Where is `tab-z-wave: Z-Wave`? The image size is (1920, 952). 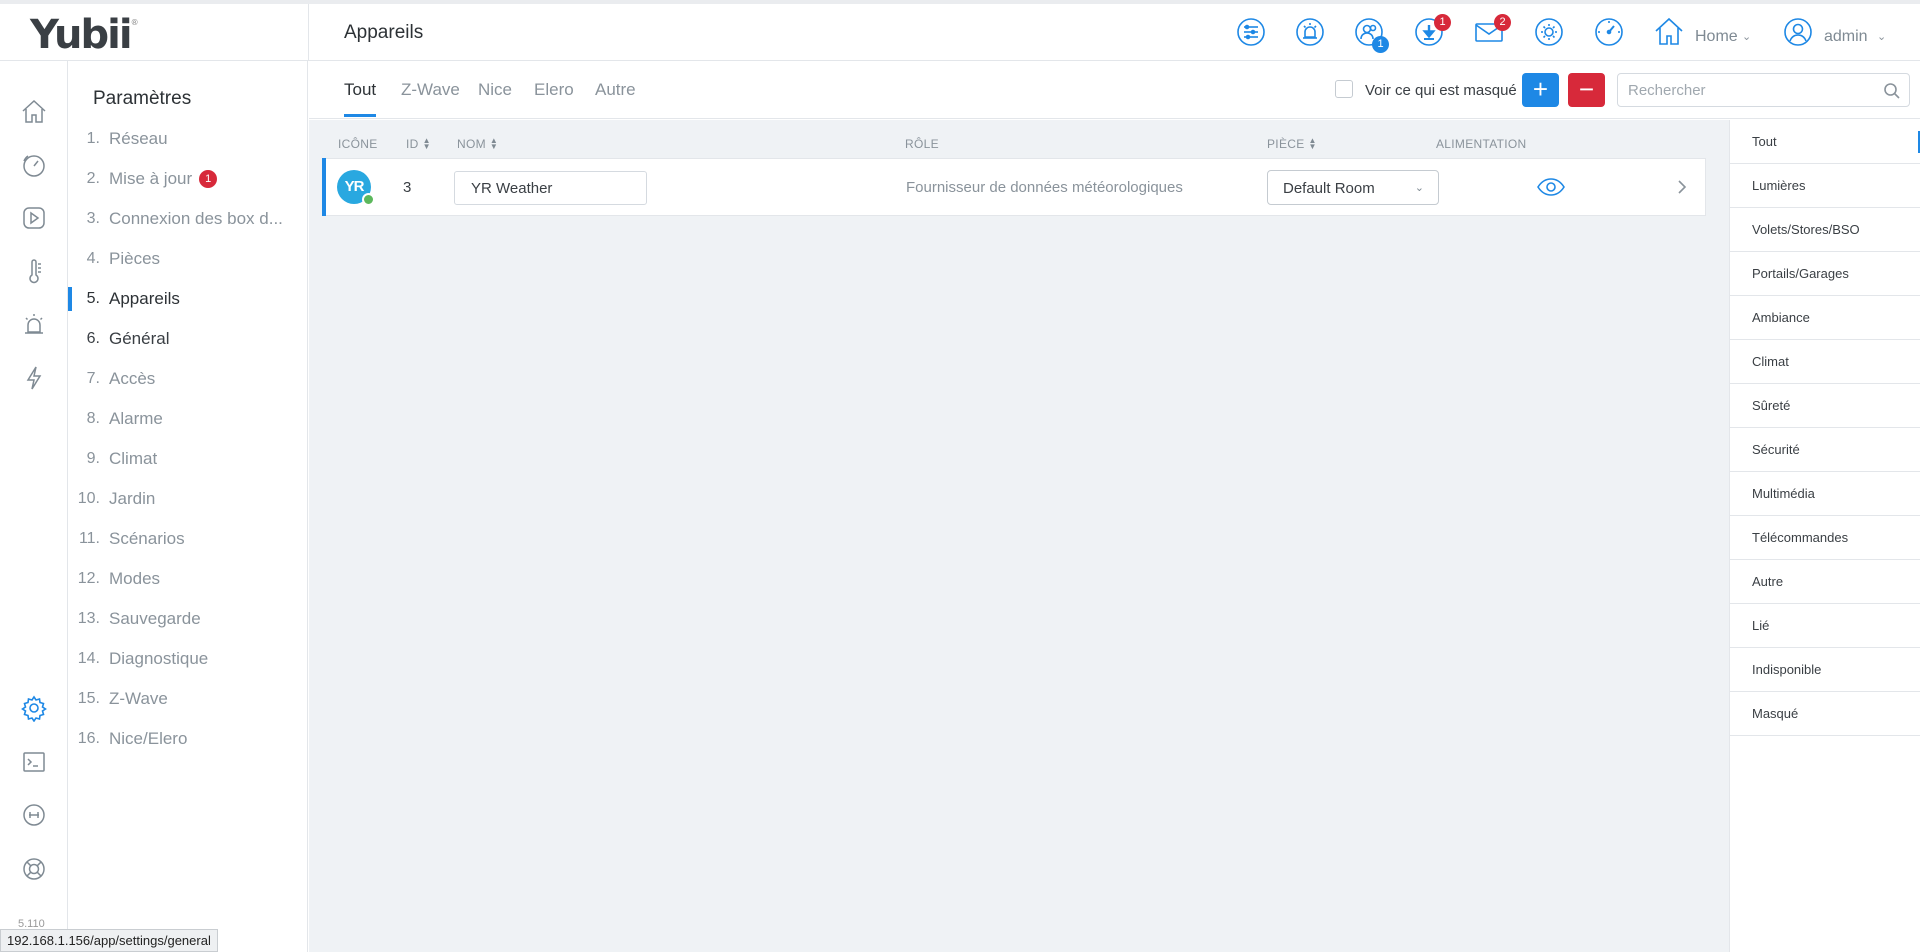
tab-z-wave: Z-Wave is located at coordinates (430, 97).